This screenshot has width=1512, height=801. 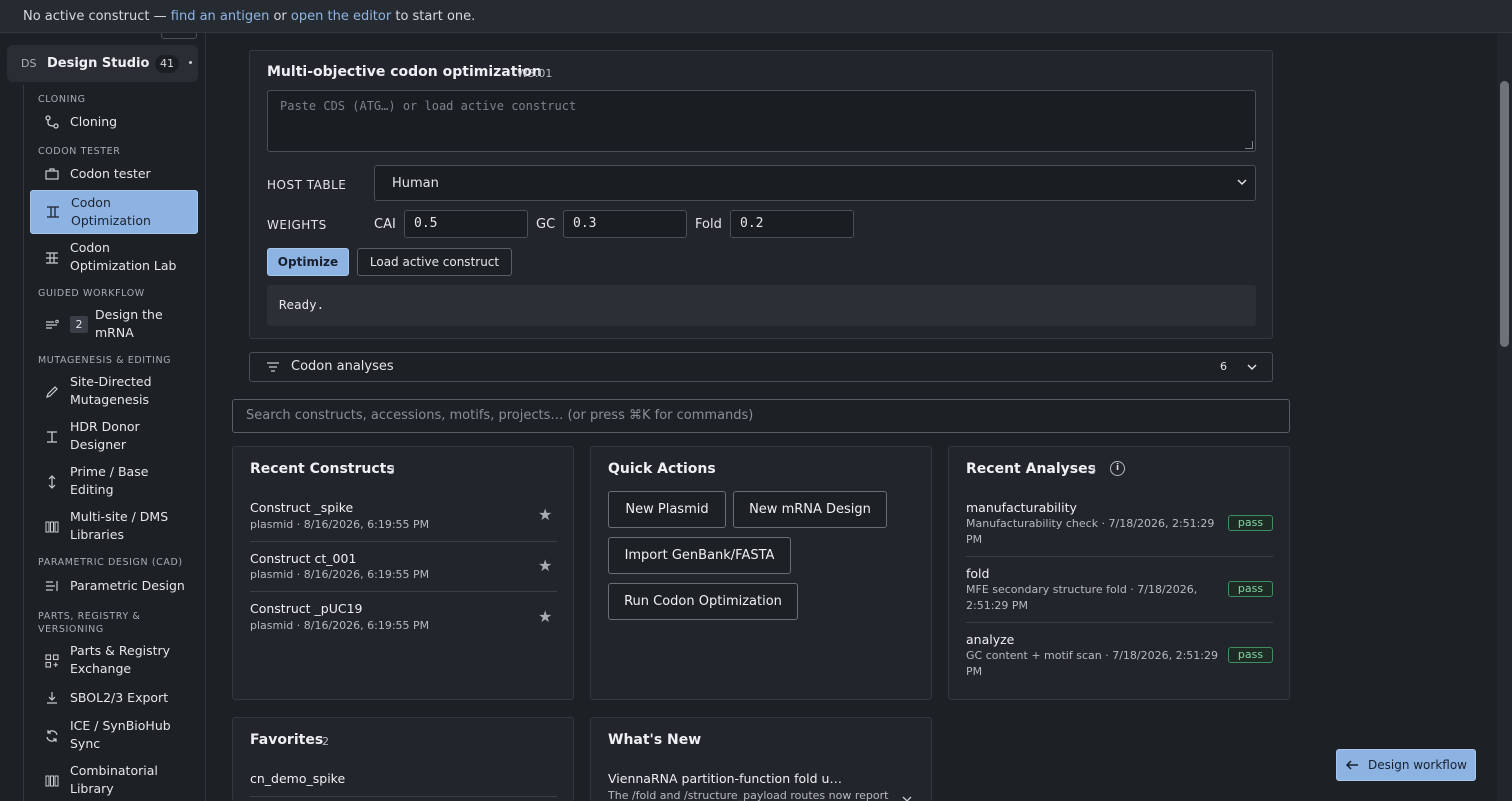 What do you see at coordinates (403, 759) in the screenshot?
I see `favorites-card: Favorites 2 cn_demo_spike` at bounding box center [403, 759].